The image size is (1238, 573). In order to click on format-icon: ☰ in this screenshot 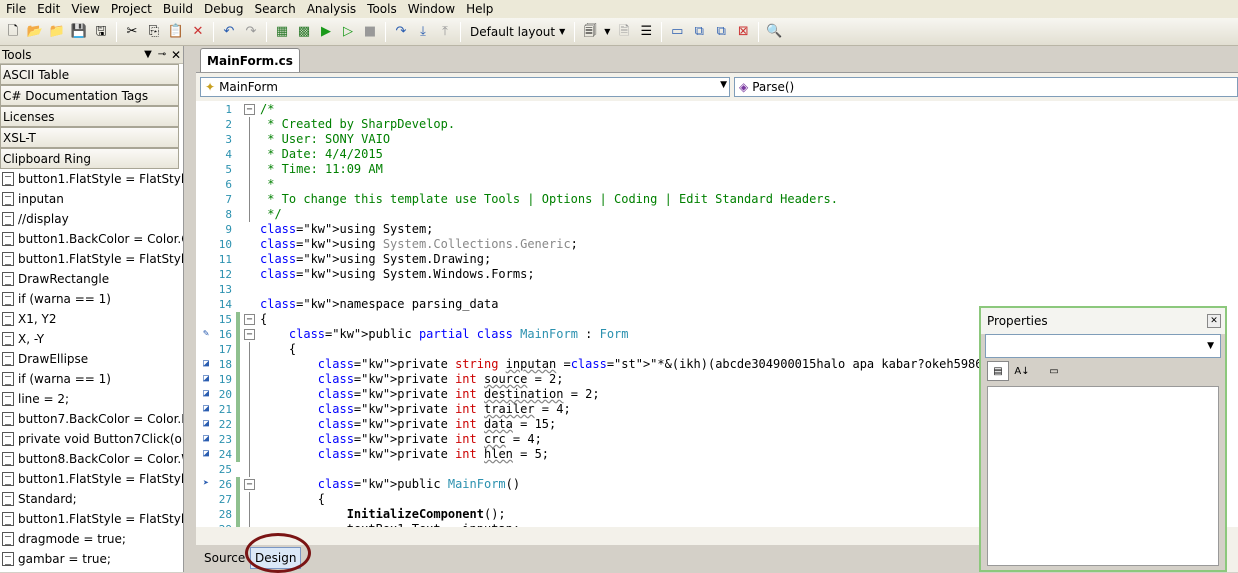, I will do `click(646, 32)`.